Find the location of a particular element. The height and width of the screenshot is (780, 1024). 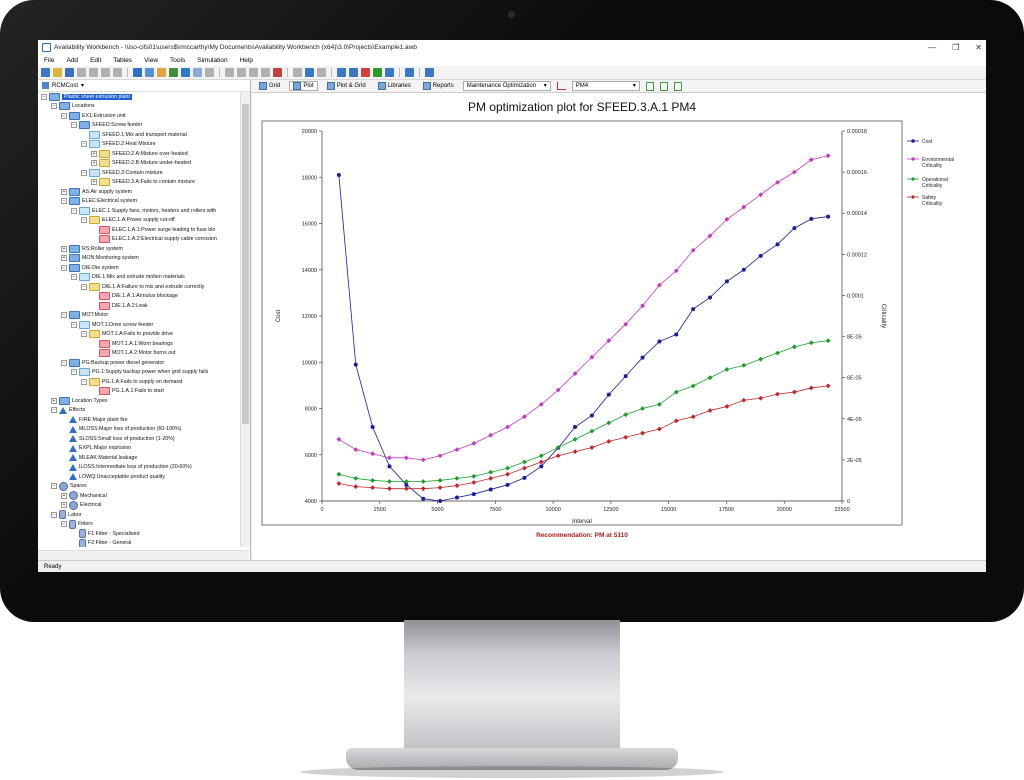

mode-select: Maintenance Optimization ▾ is located at coordinates (506, 86).